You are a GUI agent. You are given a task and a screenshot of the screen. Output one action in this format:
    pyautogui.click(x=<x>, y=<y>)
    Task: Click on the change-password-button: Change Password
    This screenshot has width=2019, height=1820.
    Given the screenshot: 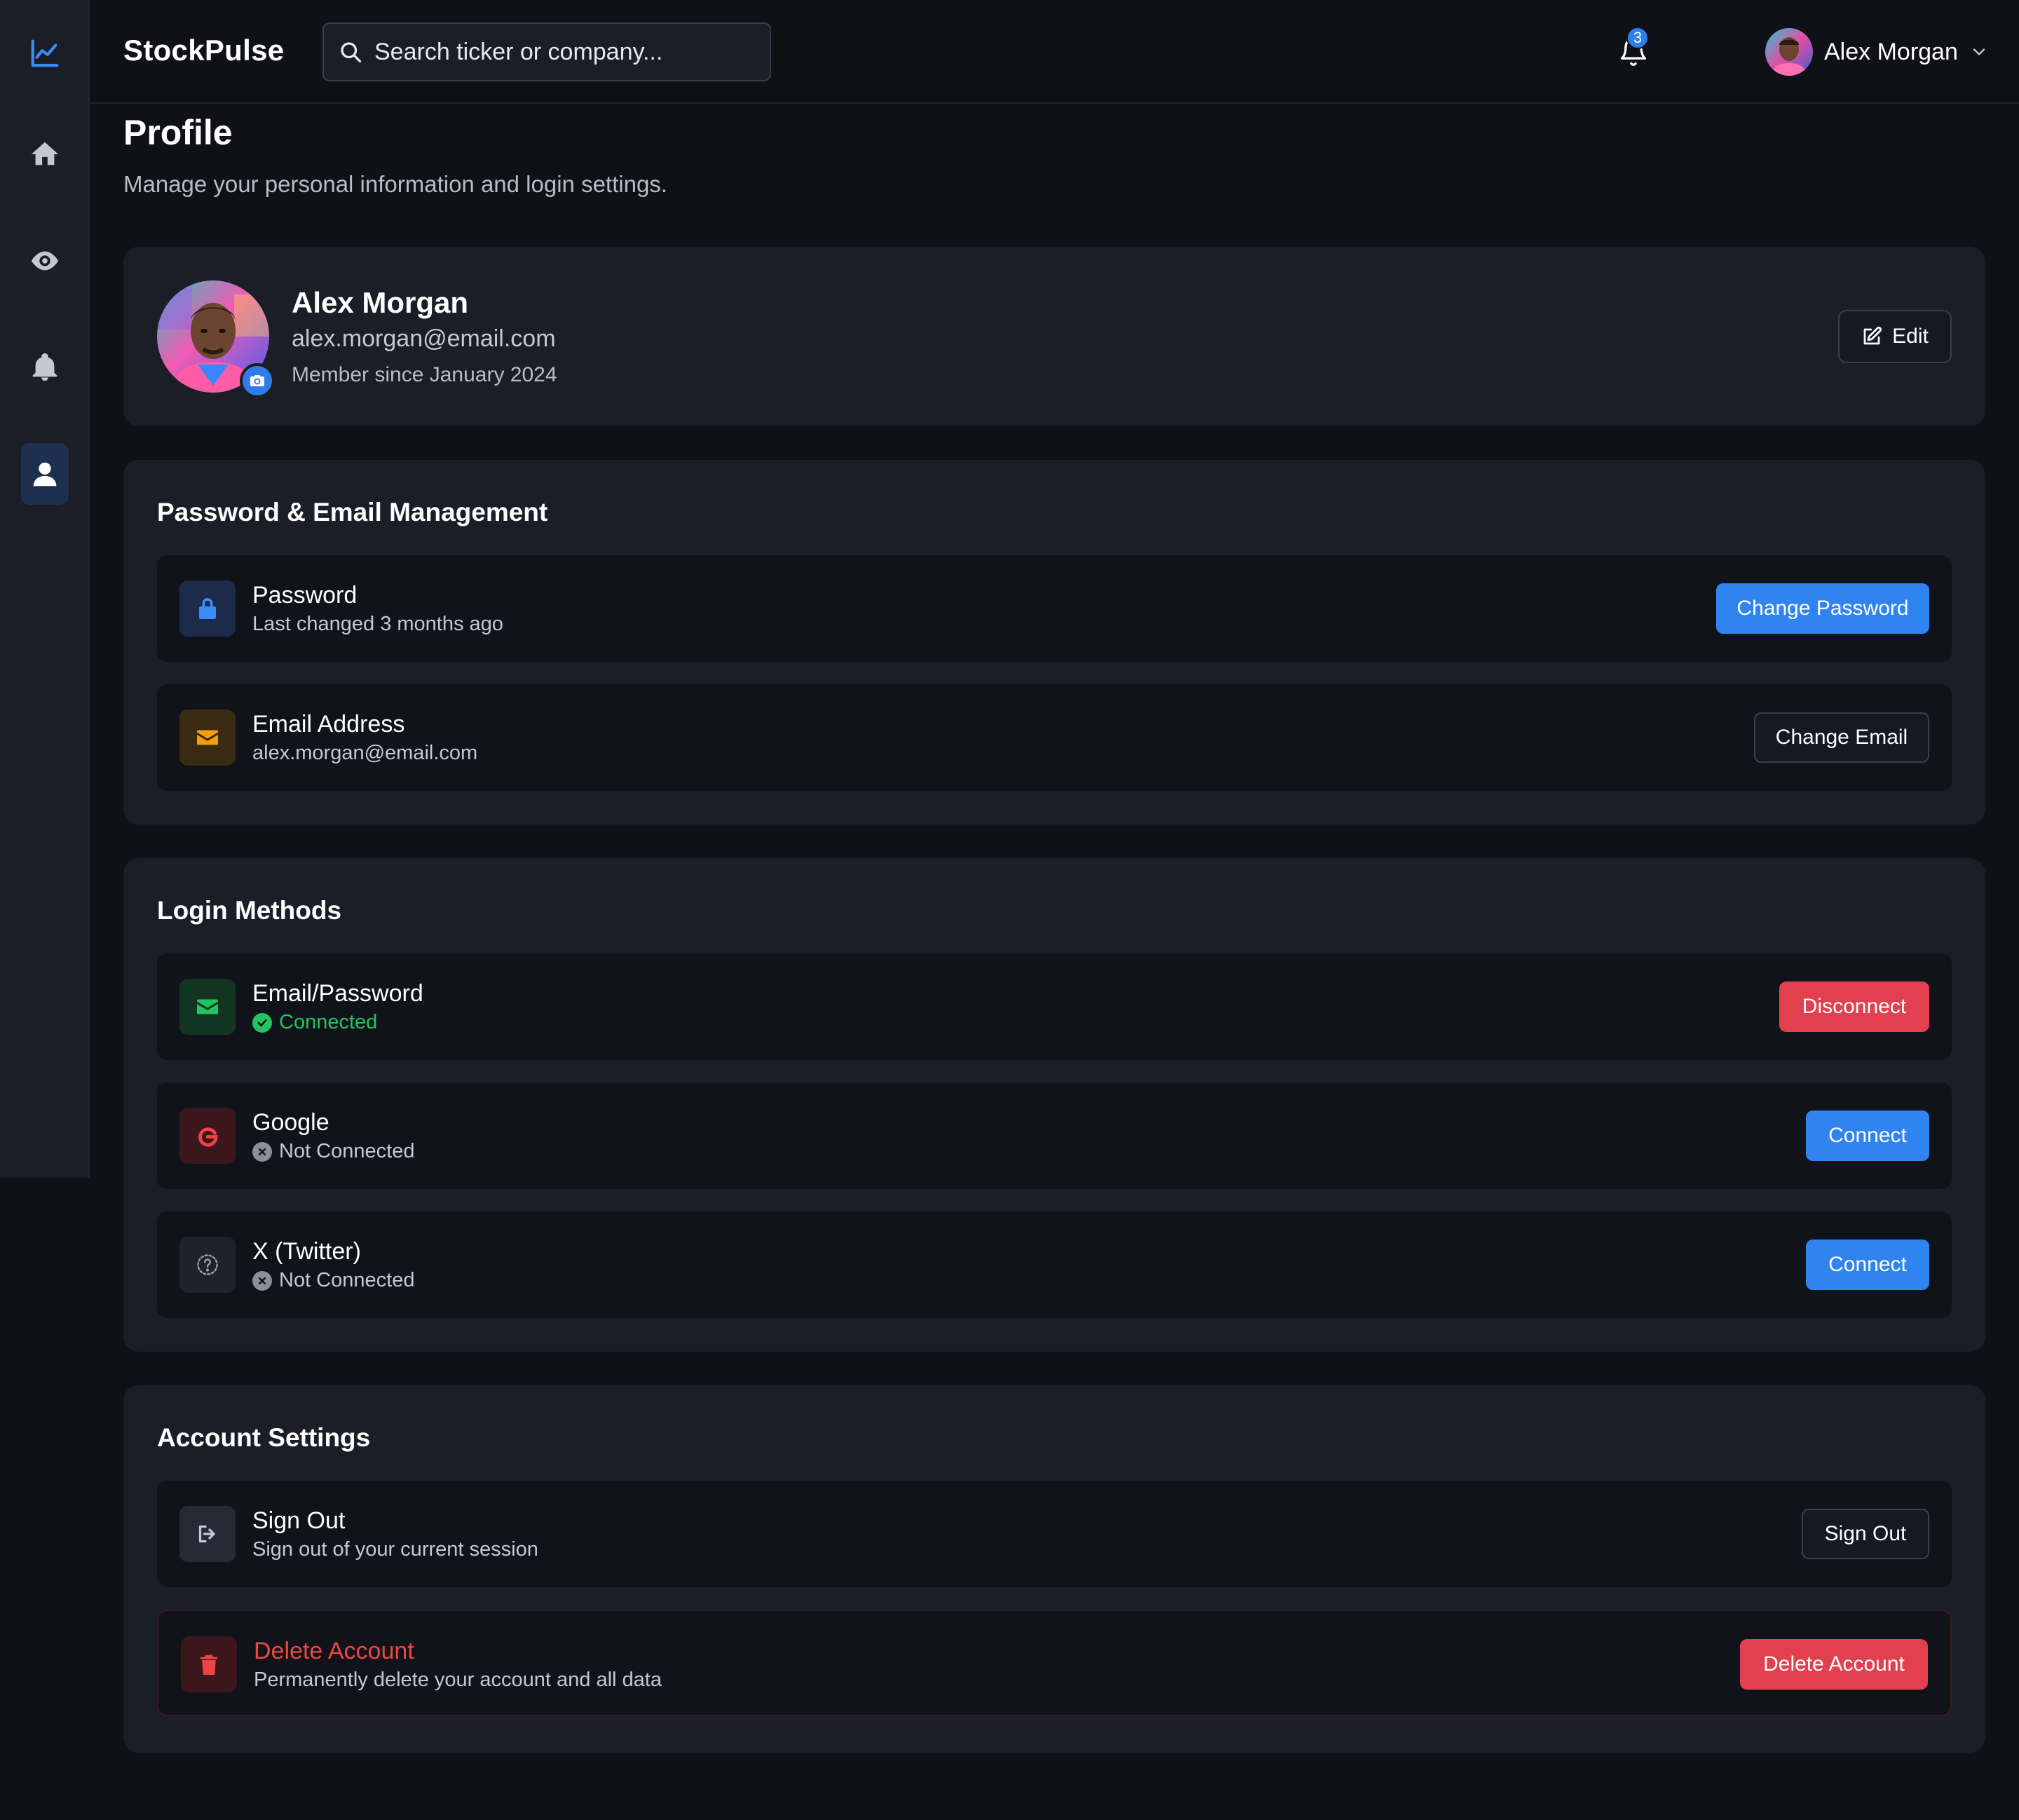 What is the action you would take?
    pyautogui.click(x=1823, y=608)
    